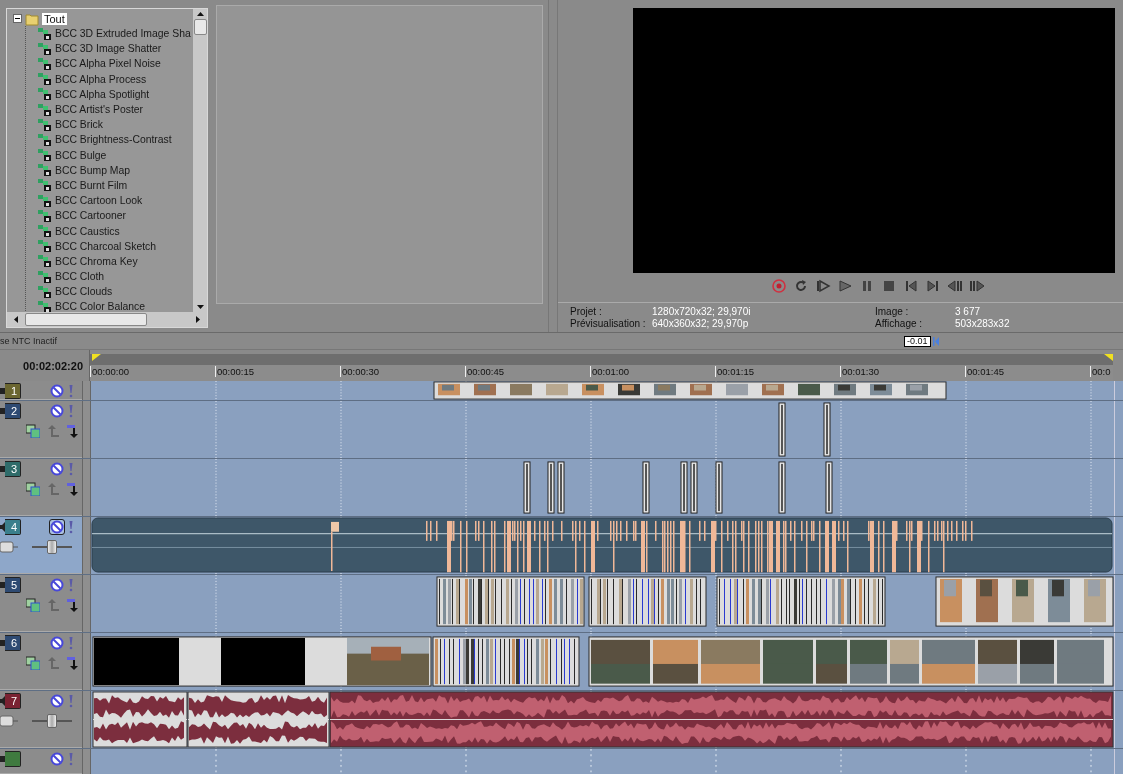  What do you see at coordinates (200, 160) in the screenshot?
I see `vertical-scrollbar` at bounding box center [200, 160].